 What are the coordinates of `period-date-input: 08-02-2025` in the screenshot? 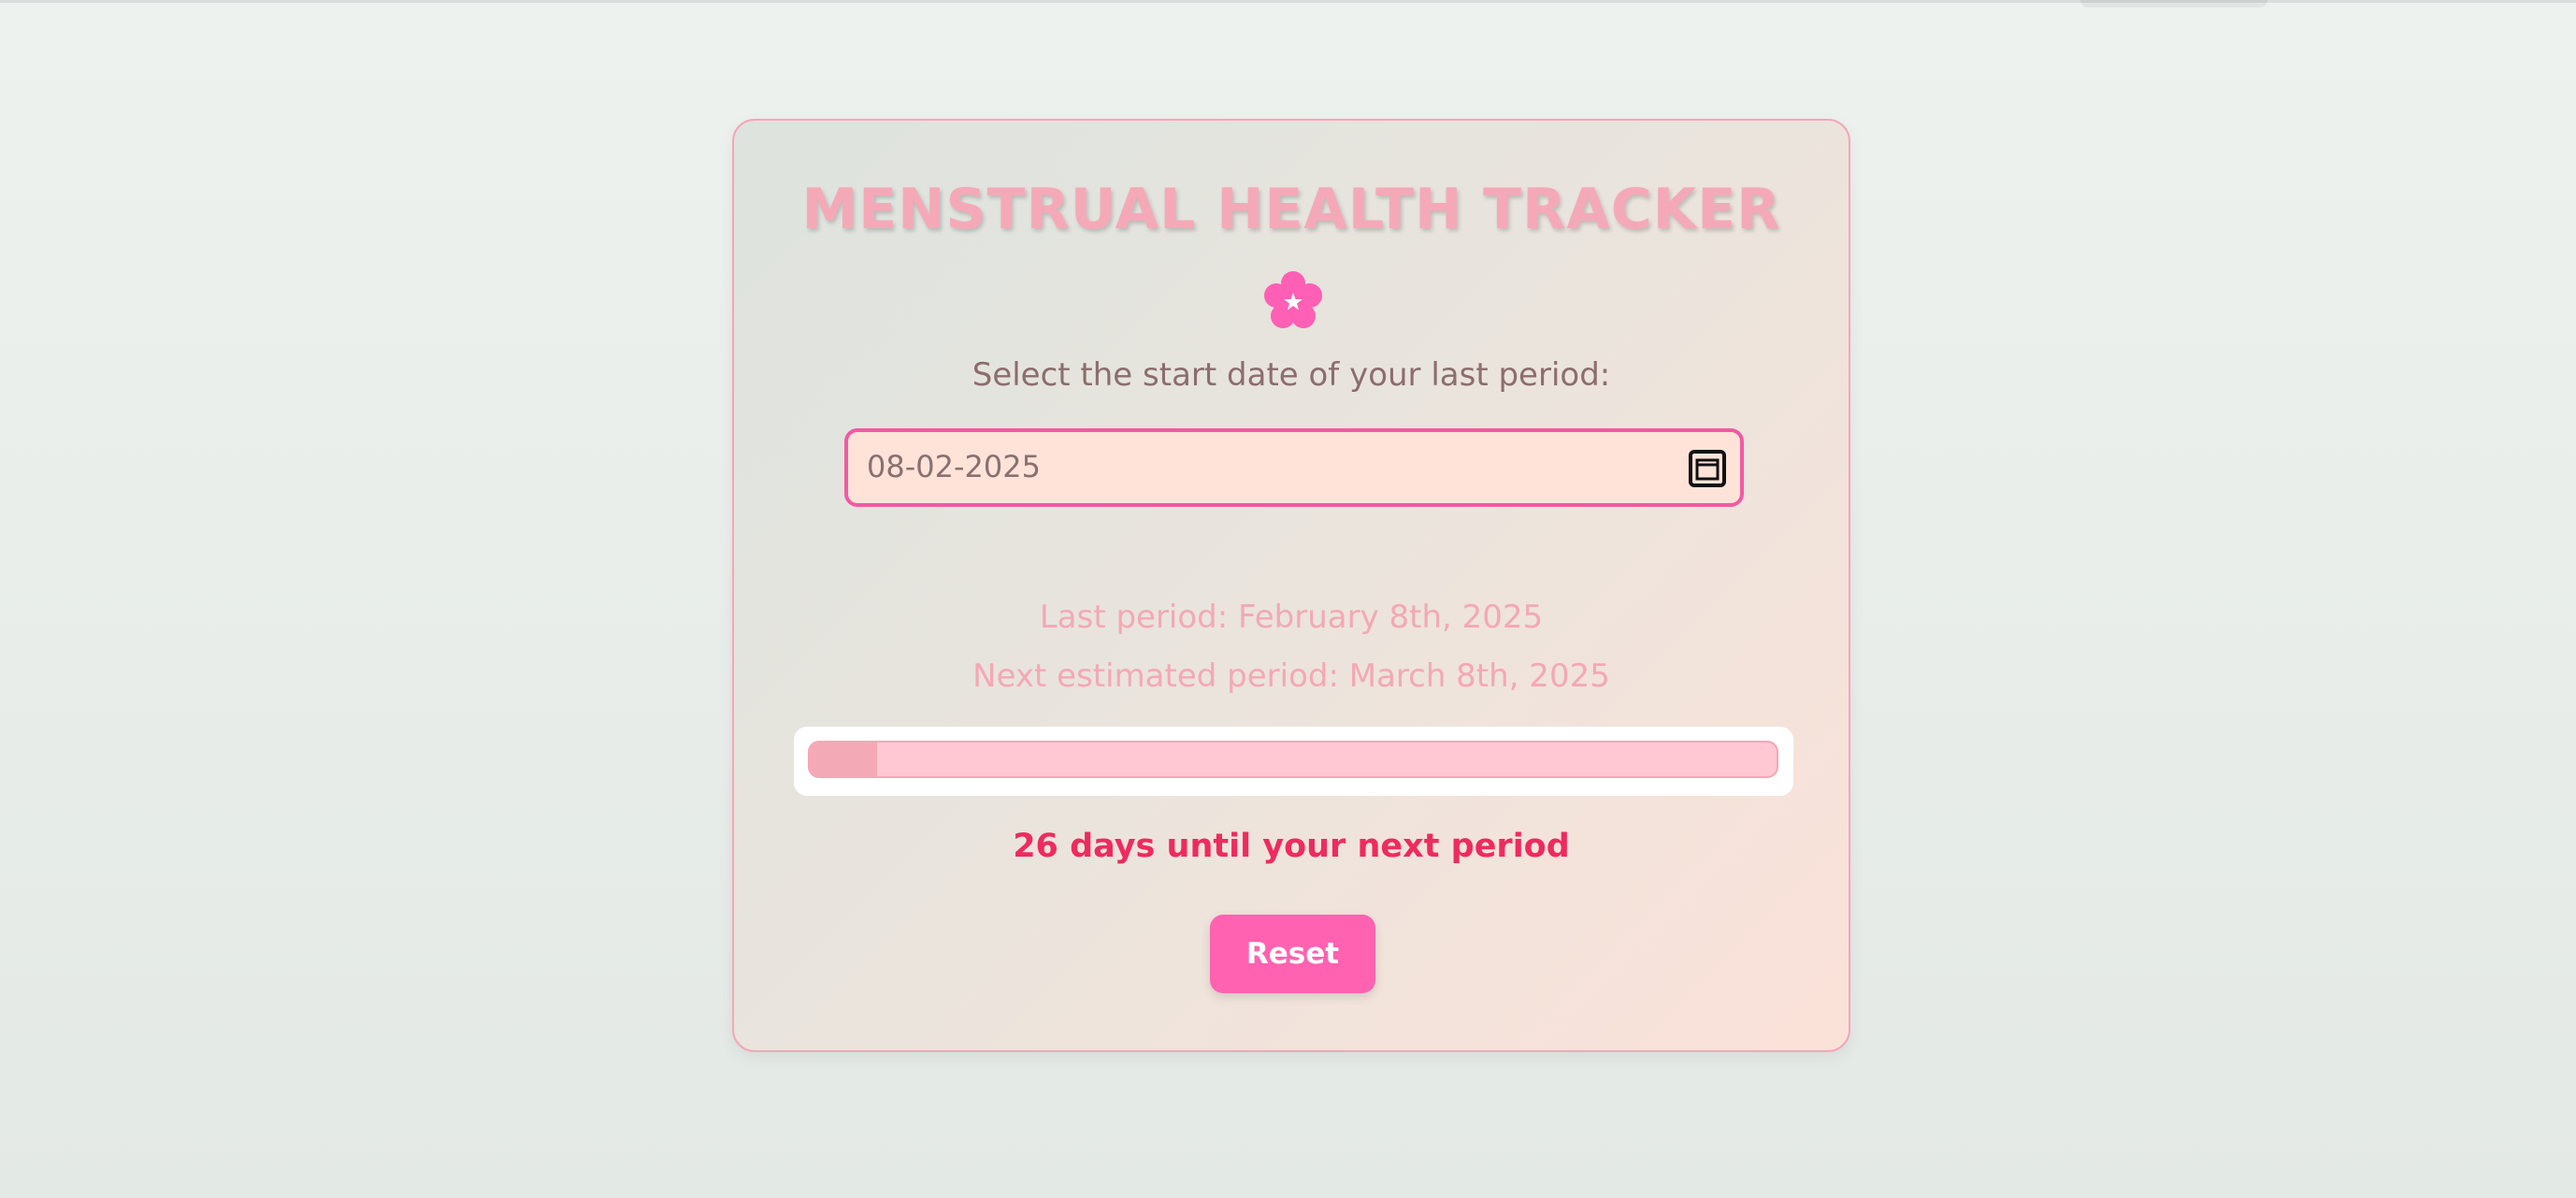 It's located at (1294, 467).